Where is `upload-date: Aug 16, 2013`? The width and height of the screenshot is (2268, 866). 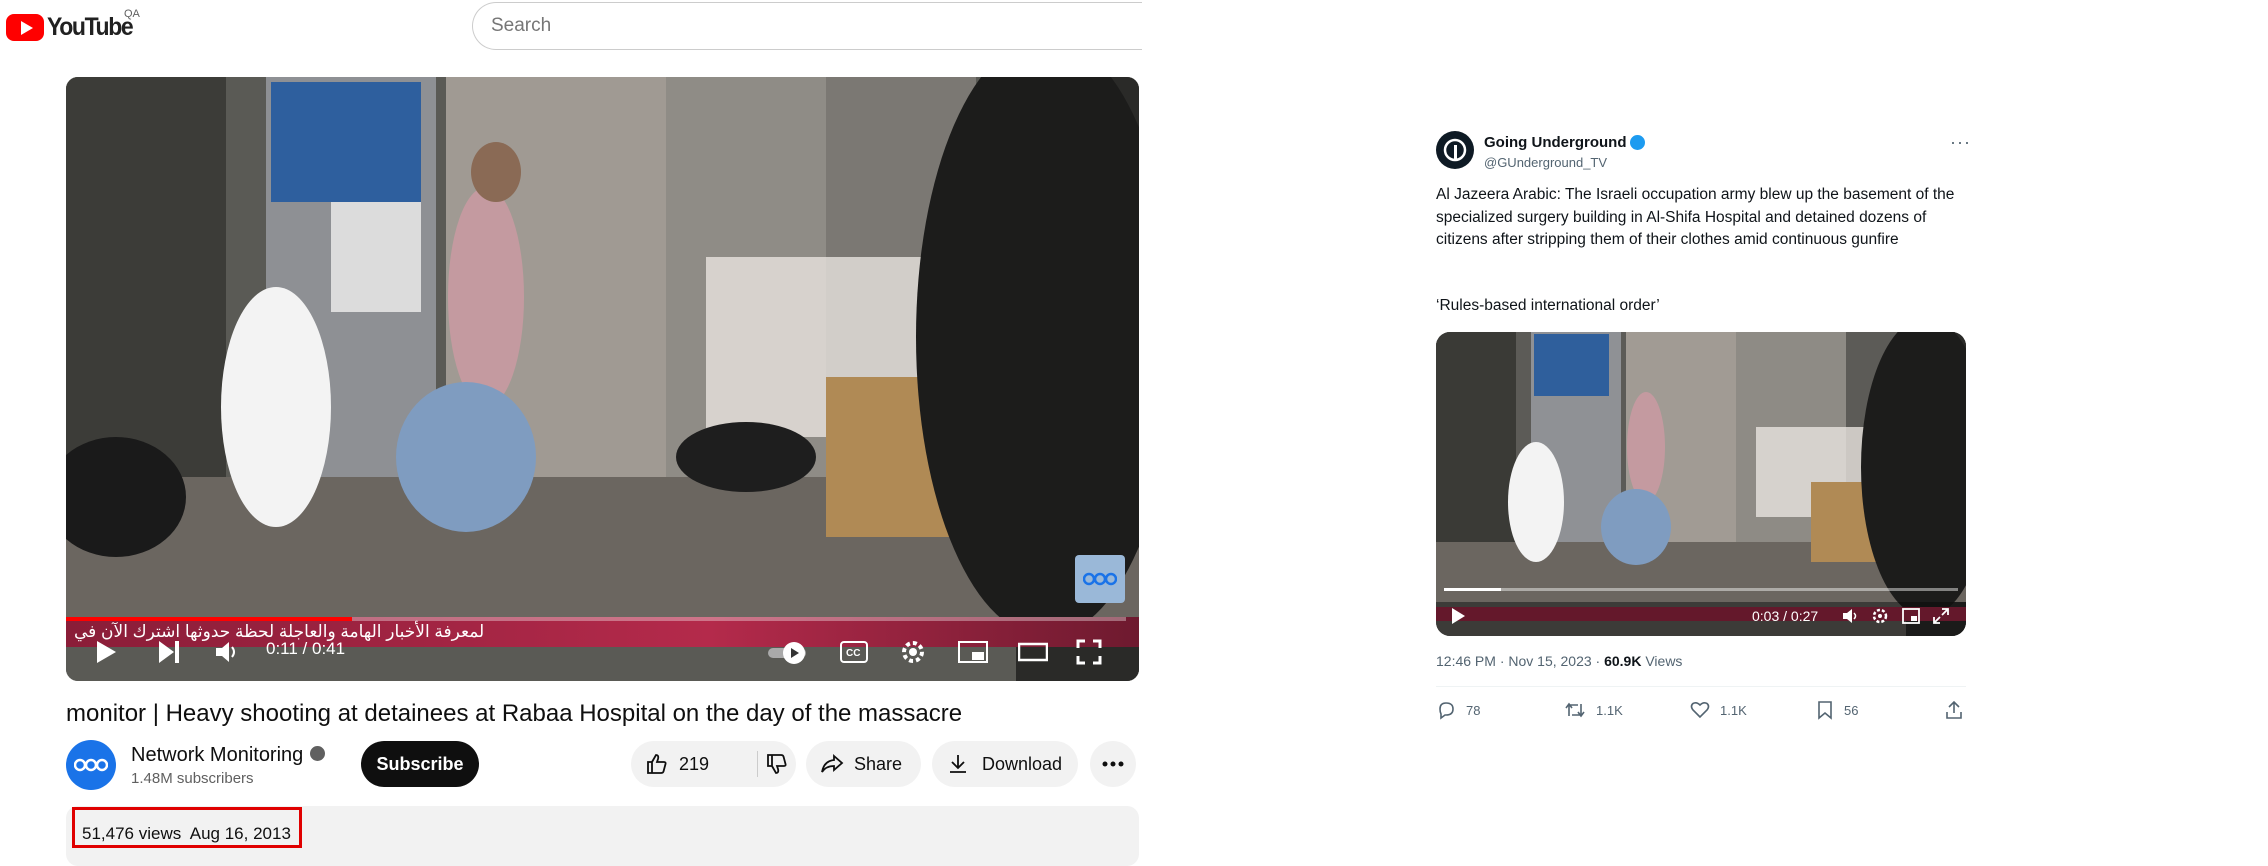 upload-date: Aug 16, 2013 is located at coordinates (240, 833).